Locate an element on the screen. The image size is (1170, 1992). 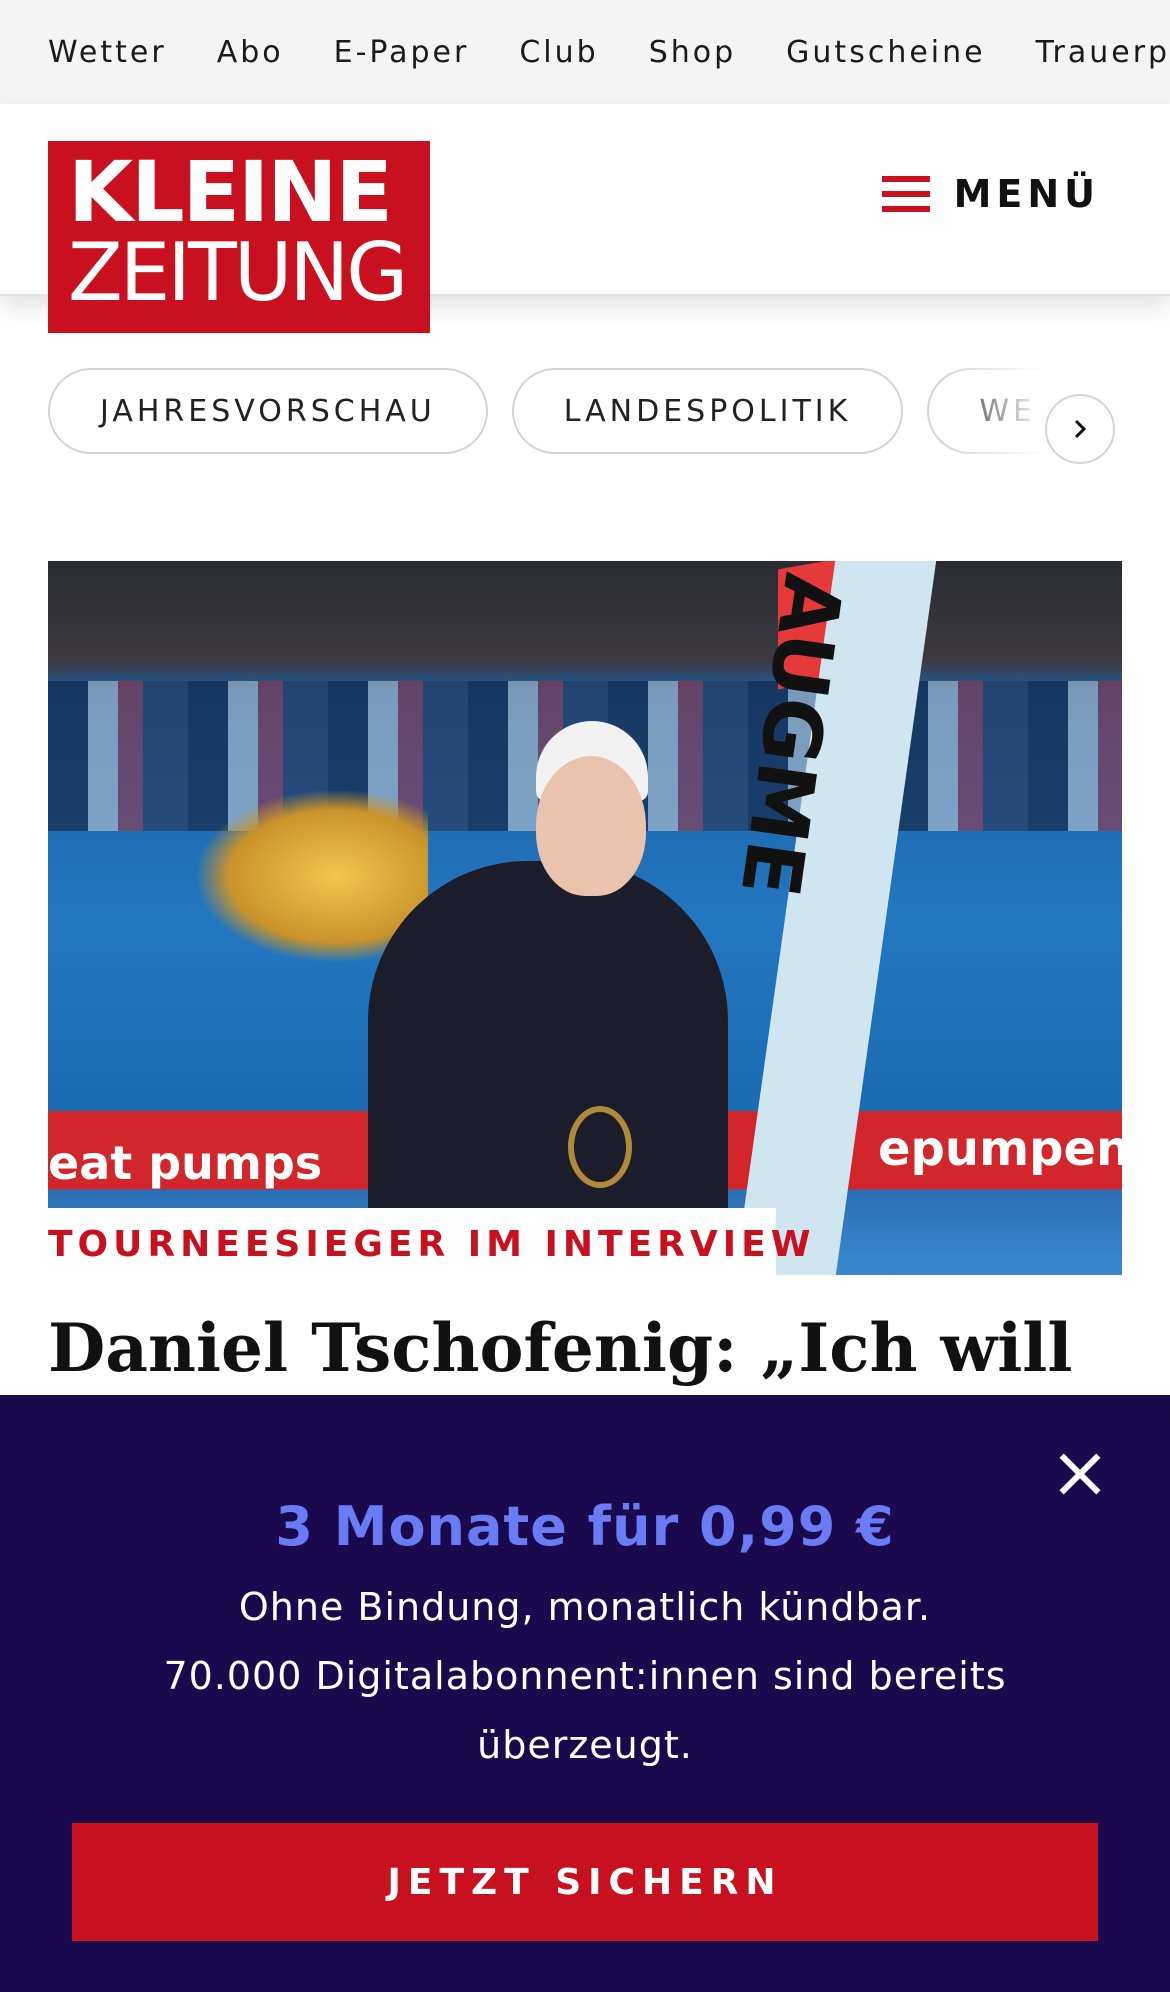
article-kicker-box: TOURNEESIEGER IM INTERVIEW is located at coordinates (429, 1244).